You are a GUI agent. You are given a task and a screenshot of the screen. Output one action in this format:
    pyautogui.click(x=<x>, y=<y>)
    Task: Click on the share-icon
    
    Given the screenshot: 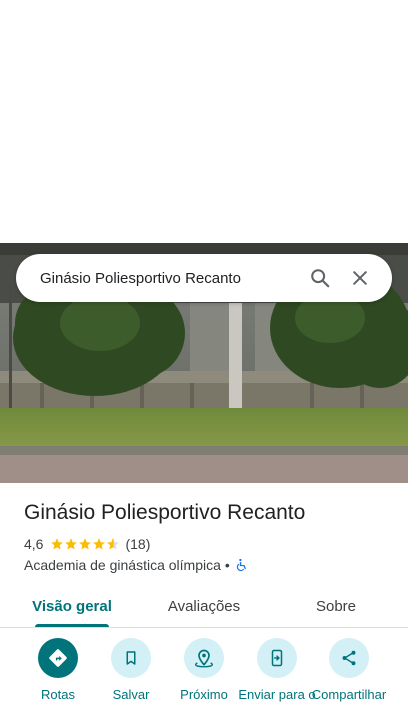 What is the action you would take?
    pyautogui.click(x=349, y=658)
    